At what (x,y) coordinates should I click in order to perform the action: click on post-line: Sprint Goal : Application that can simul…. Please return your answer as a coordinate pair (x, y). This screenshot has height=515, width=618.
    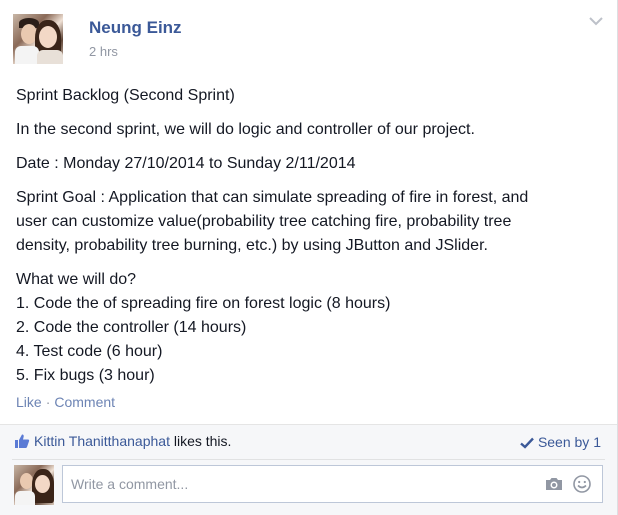
    Looking at the image, I should click on (272, 197).